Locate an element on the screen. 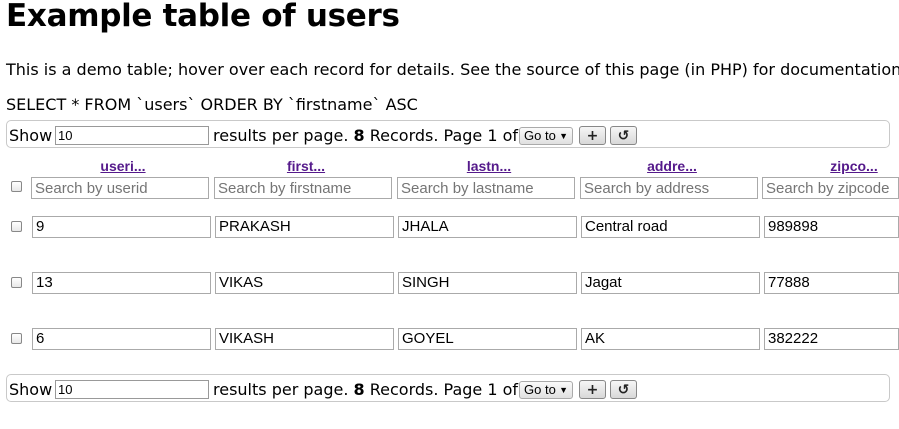 This screenshot has height=429, width=899. cell-address: Central road is located at coordinates (670, 227).